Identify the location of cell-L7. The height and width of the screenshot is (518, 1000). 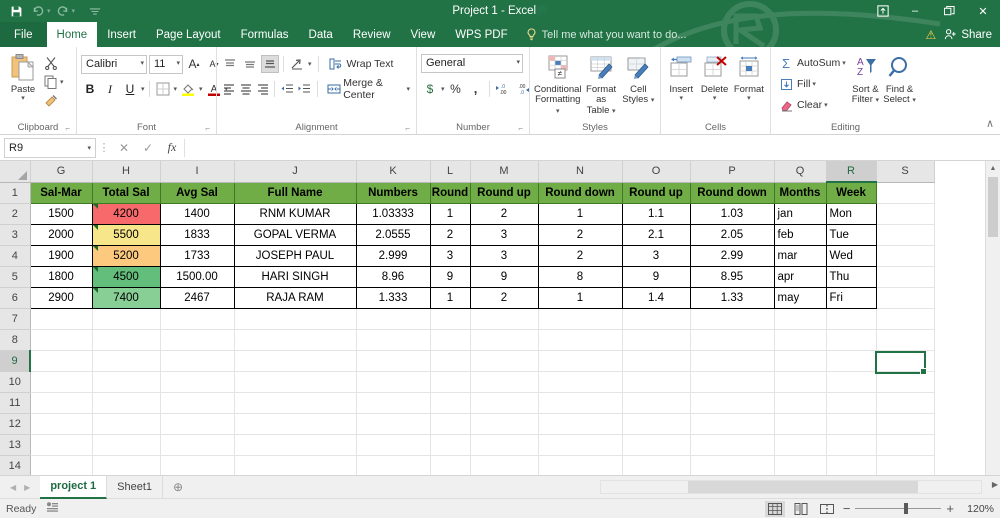
(450, 319).